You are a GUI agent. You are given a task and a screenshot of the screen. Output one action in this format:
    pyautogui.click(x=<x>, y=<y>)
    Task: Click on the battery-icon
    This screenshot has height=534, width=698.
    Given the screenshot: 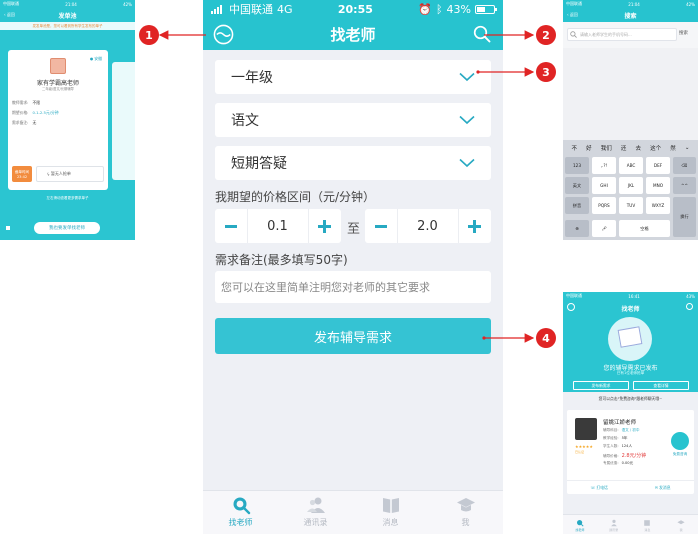 What is the action you would take?
    pyautogui.click(x=486, y=9)
    